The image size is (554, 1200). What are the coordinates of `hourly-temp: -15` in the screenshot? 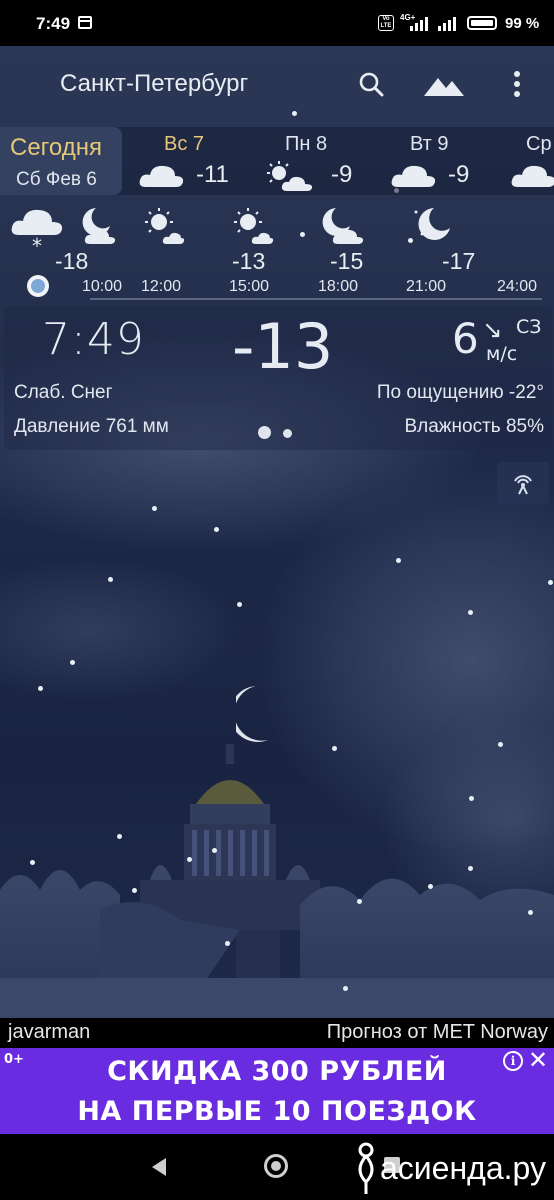 It's located at (347, 261).